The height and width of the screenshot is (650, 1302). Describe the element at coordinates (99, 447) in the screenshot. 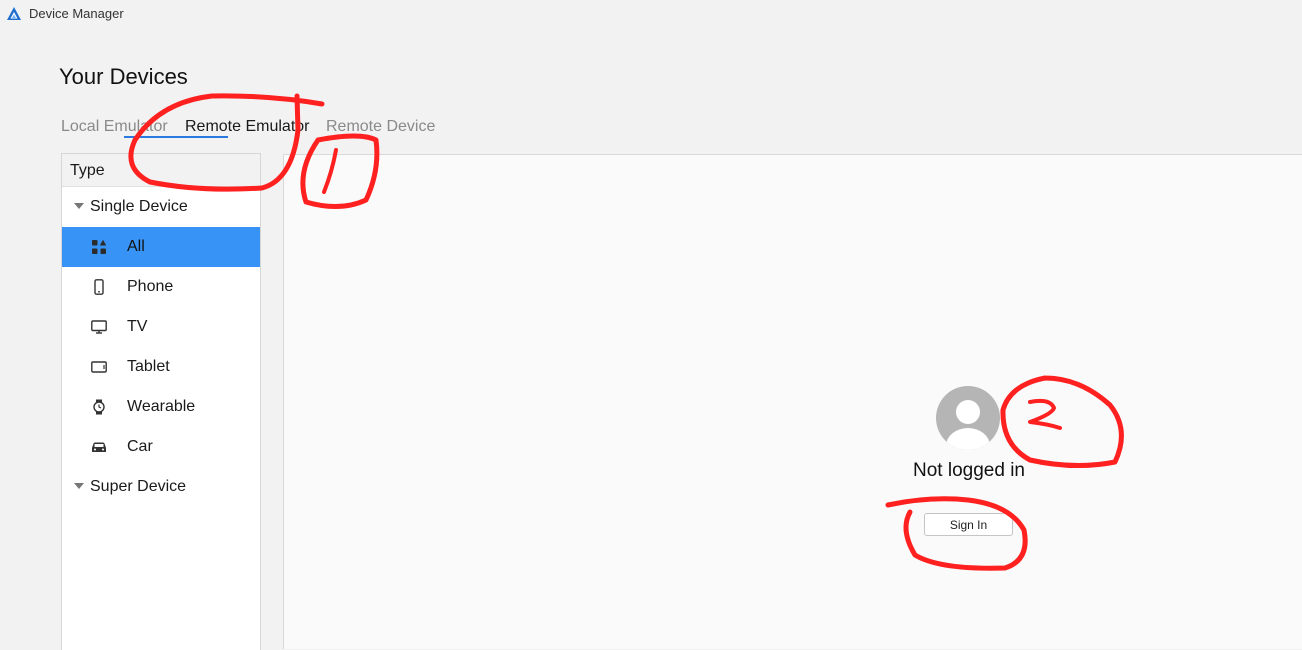

I see `car-icon` at that location.